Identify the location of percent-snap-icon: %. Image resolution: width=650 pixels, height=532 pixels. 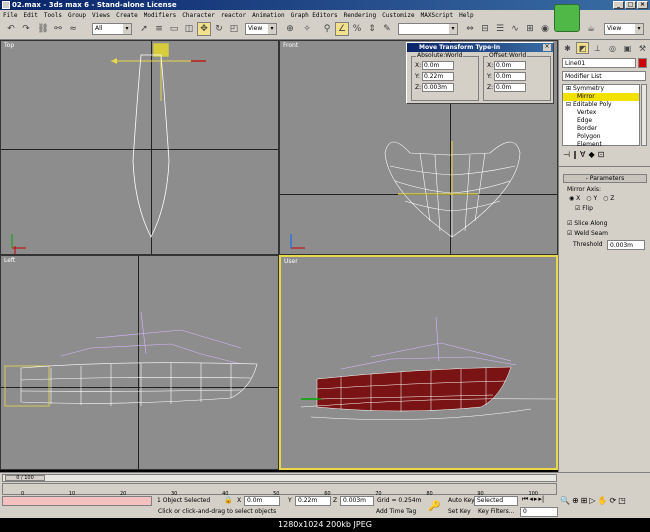
(357, 29).